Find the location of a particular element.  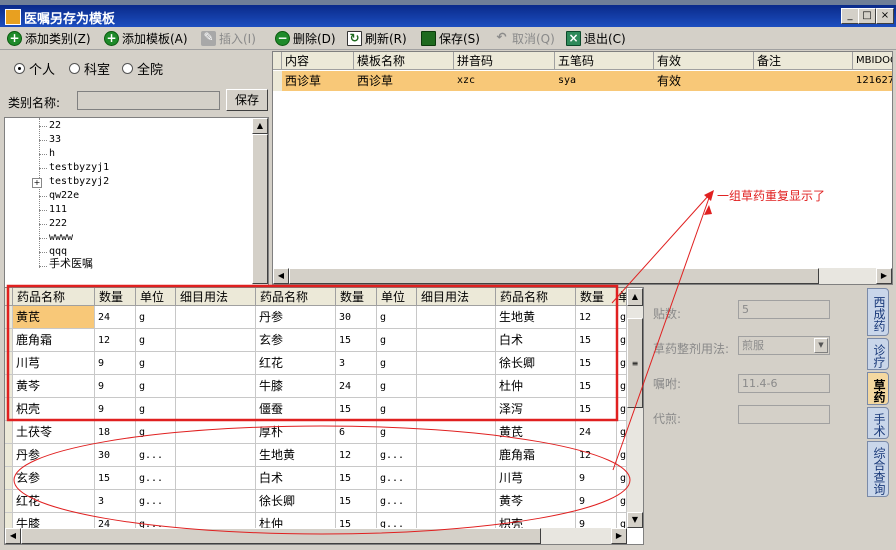

highlight-ellipse is located at coordinates (322, 480).